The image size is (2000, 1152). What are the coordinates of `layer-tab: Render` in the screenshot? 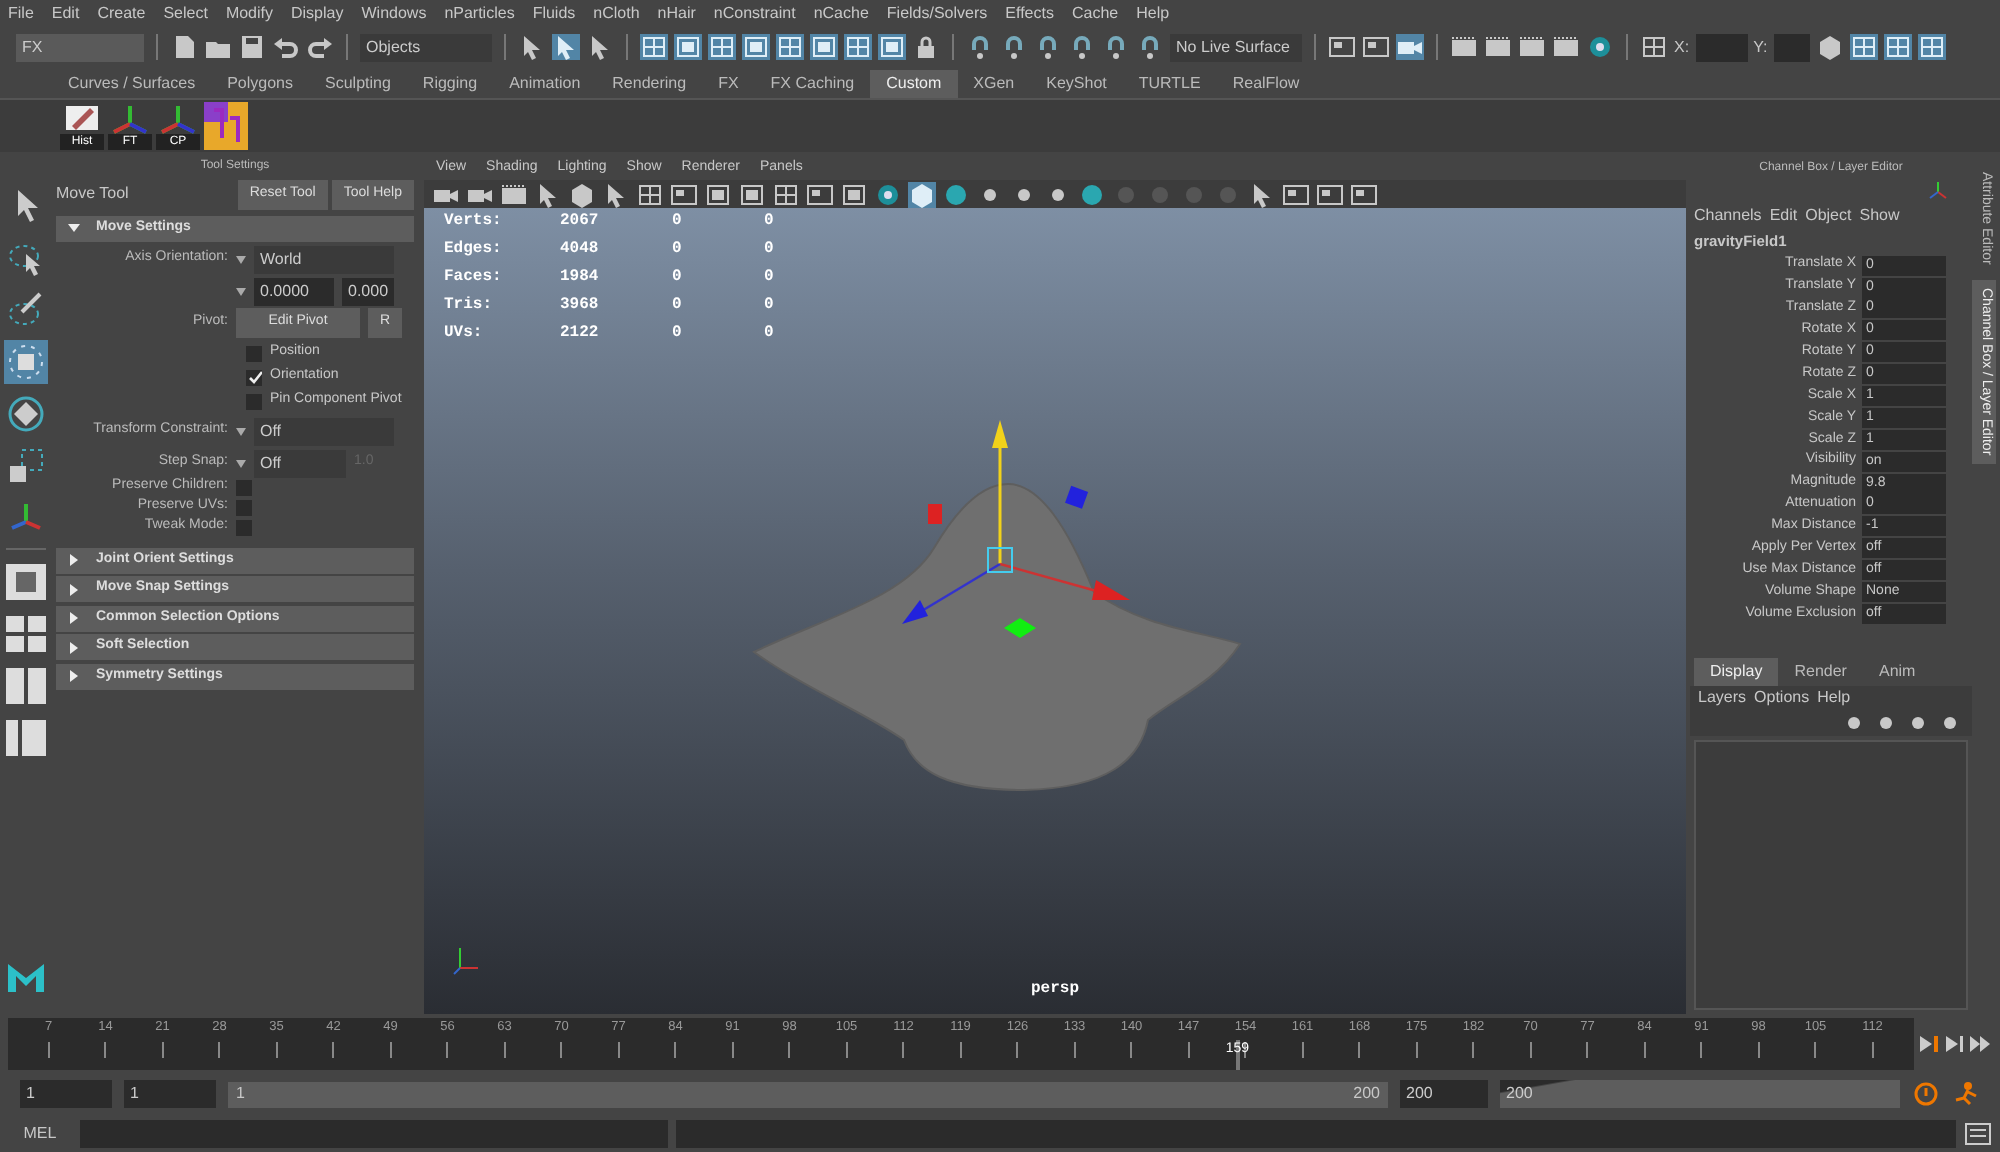 It's located at (1820, 672).